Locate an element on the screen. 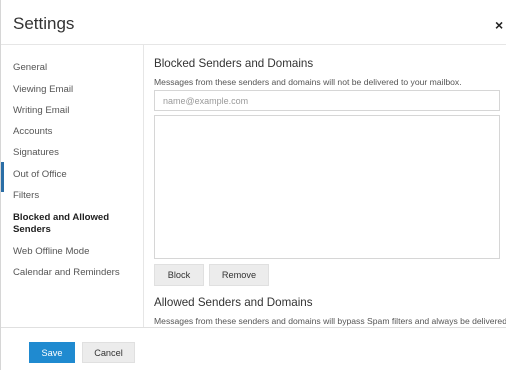  sidebar-item-signatures: Signatures is located at coordinates (73, 153).